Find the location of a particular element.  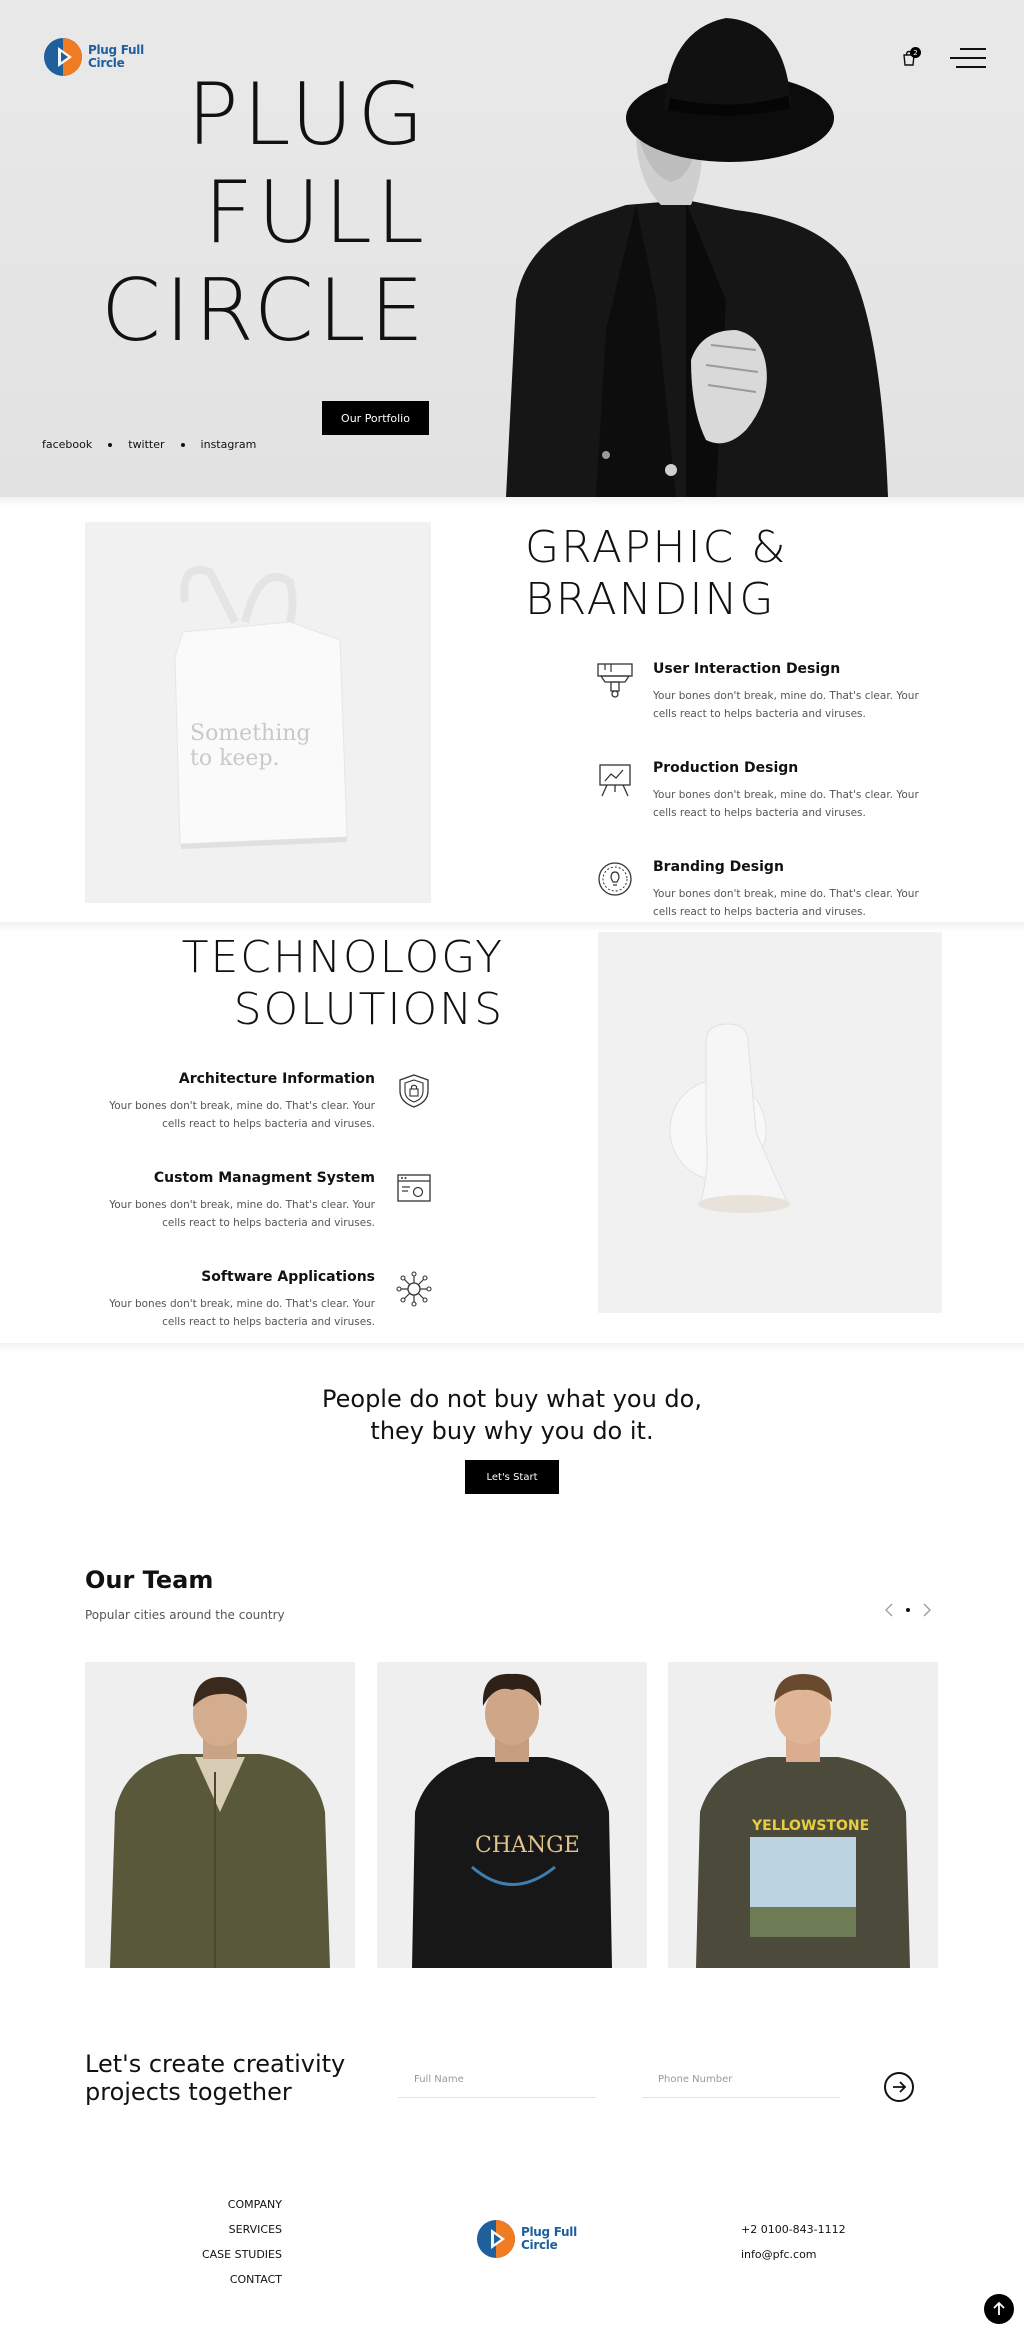

feature-title: Software Applications is located at coordinates (288, 1277).